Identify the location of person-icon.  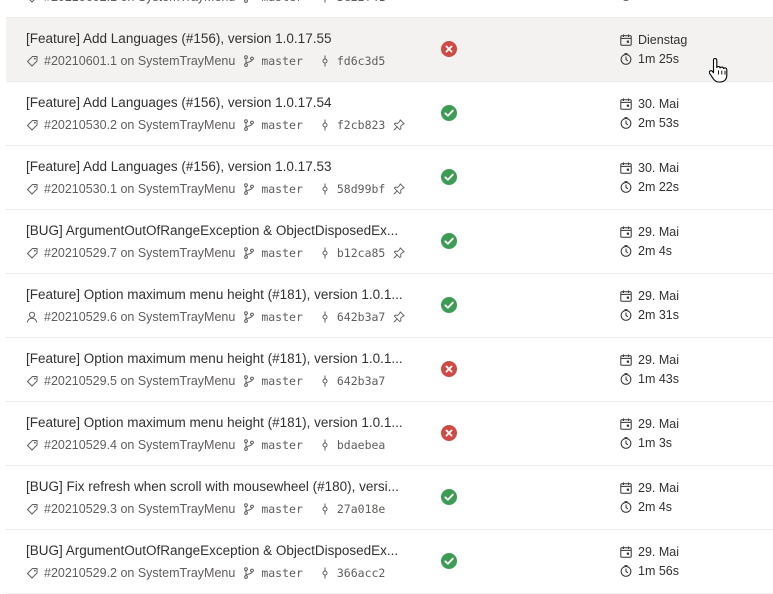
(32, 317).